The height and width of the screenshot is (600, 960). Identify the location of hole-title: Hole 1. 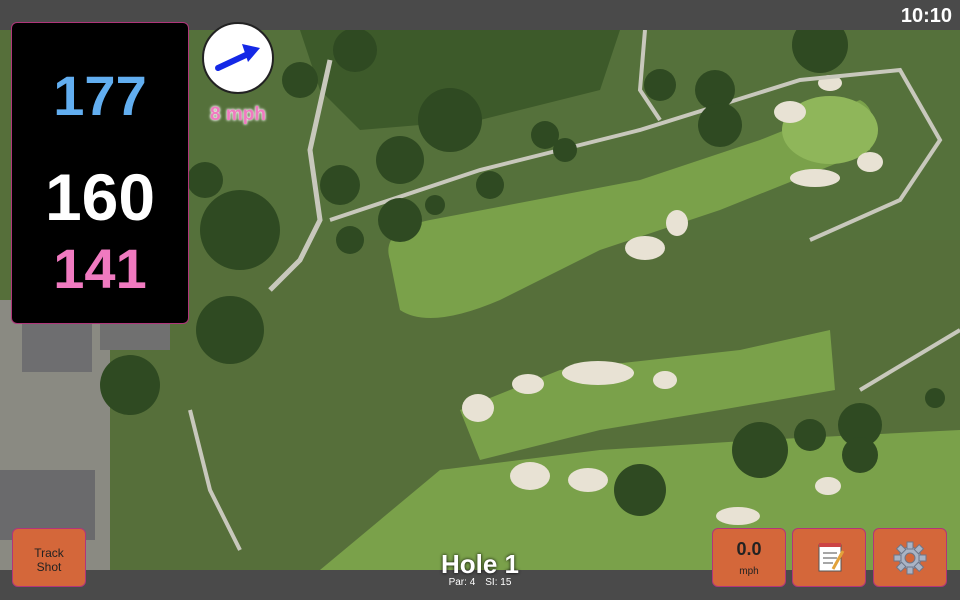
(480, 564).